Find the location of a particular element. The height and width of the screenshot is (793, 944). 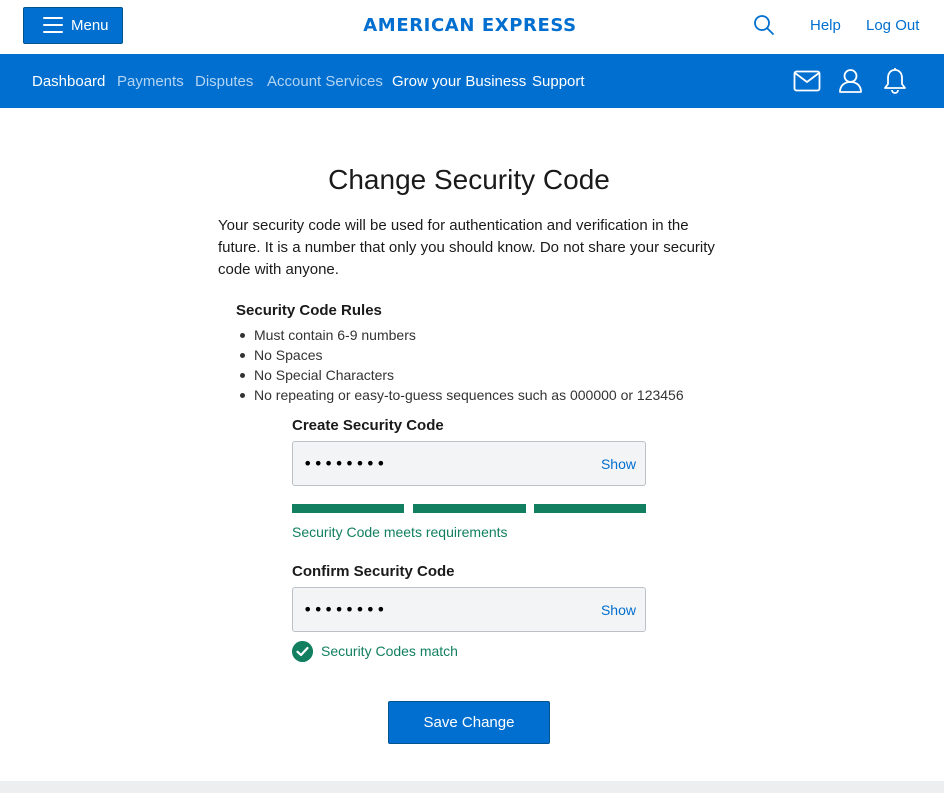

nav-account-services: Account Services is located at coordinates (325, 81).